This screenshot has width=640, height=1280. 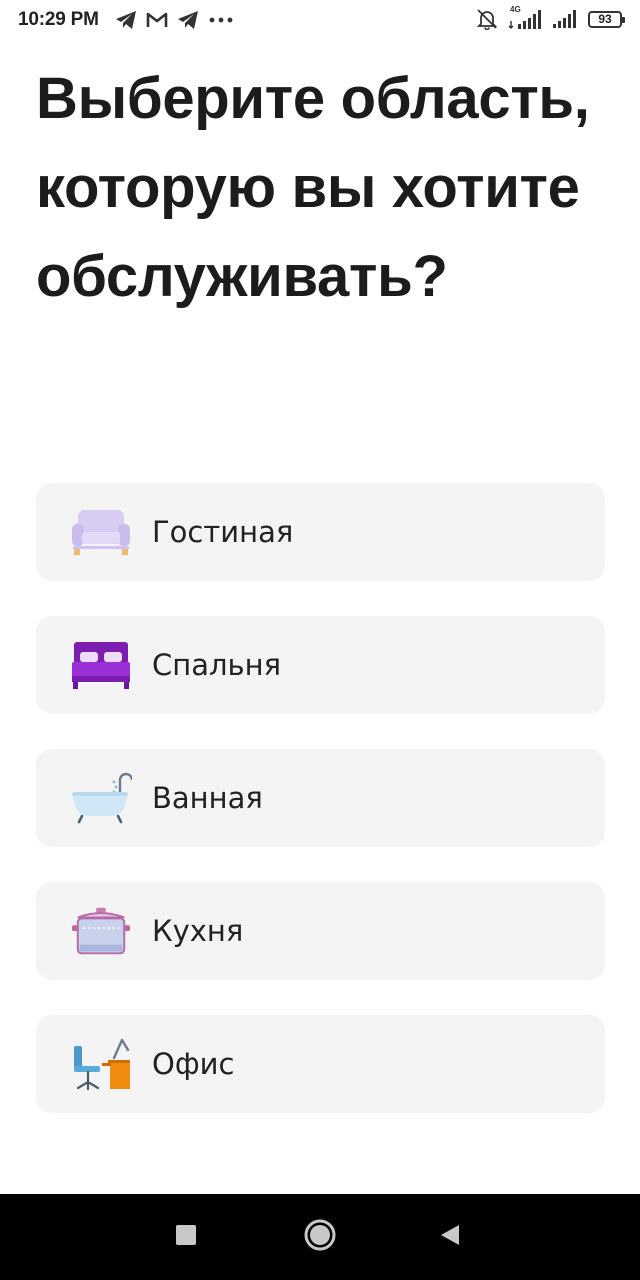 I want to click on option-bedroom: Спальня, so click(x=320, y=665).